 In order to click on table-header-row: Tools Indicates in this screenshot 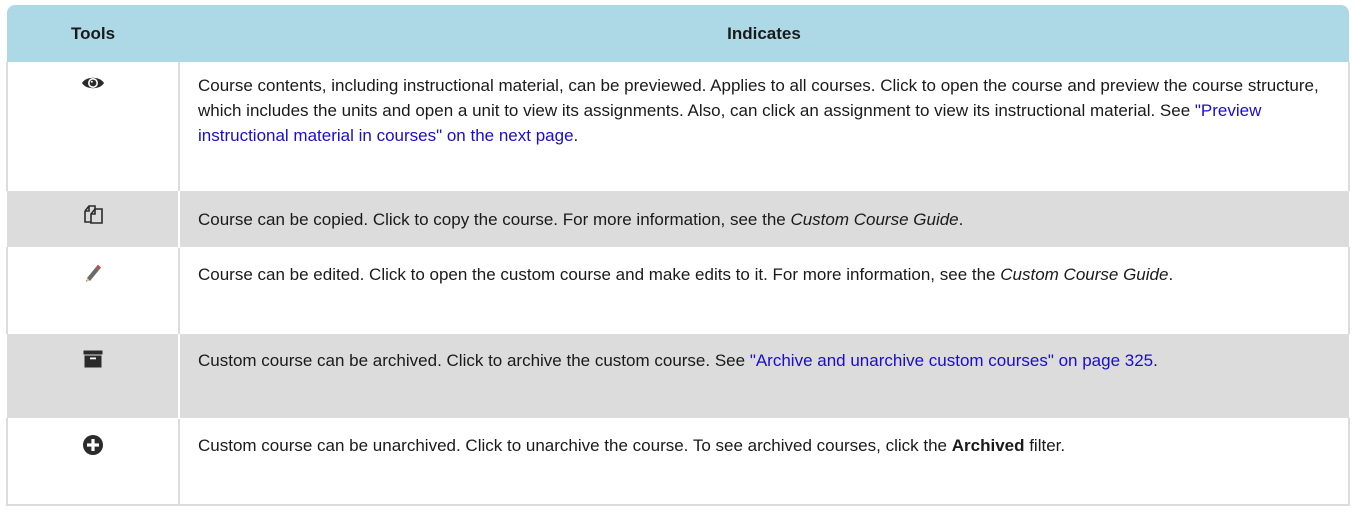, I will do `click(678, 34)`.